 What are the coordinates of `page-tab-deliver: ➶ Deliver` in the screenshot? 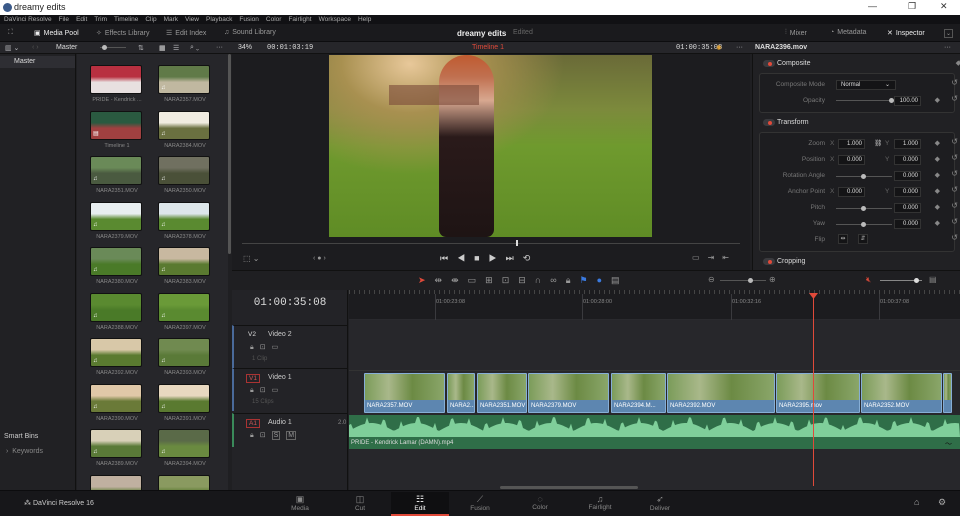 It's located at (660, 504).